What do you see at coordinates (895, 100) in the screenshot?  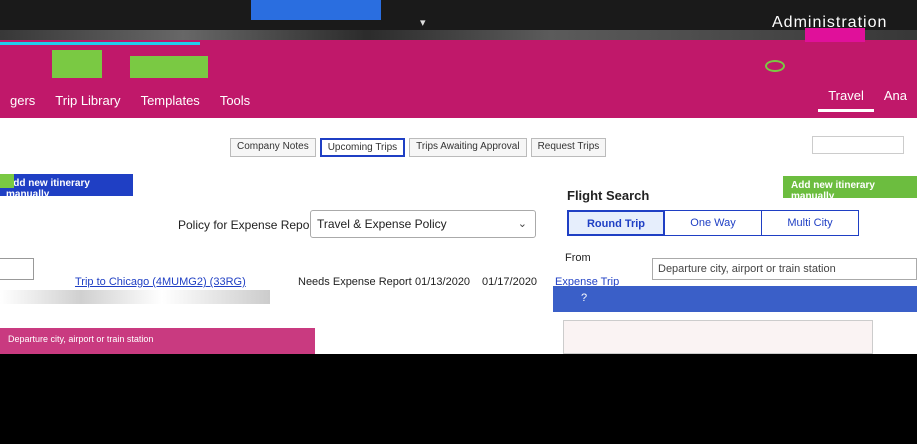 I see `nav-item-analytics: Ana` at bounding box center [895, 100].